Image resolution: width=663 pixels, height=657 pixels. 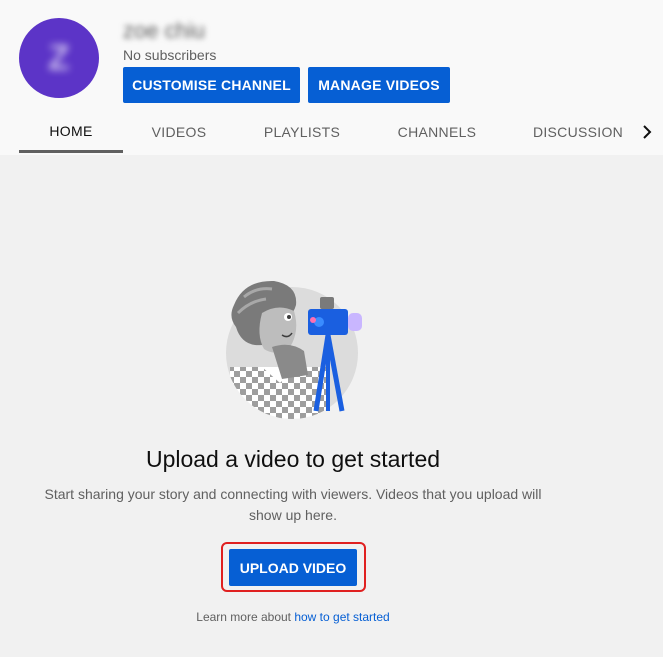 I want to click on tab-channels: CHANNELS, so click(x=437, y=132).